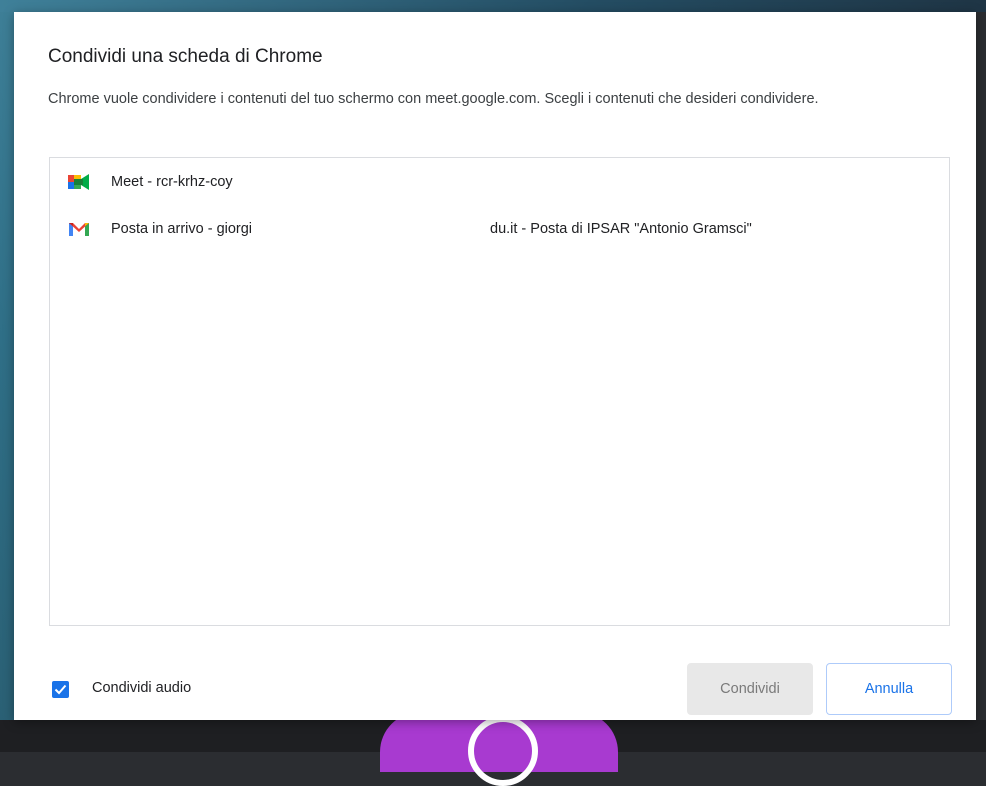 The width and height of the screenshot is (986, 786). Describe the element at coordinates (503, 751) in the screenshot. I see `meet-avatar-circle` at that location.